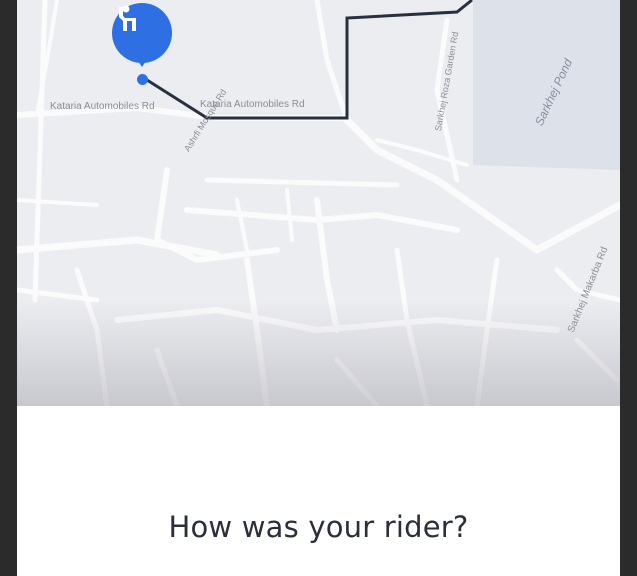 The width and height of the screenshot is (637, 576). I want to click on pickup-pin-tail, so click(142, 62).